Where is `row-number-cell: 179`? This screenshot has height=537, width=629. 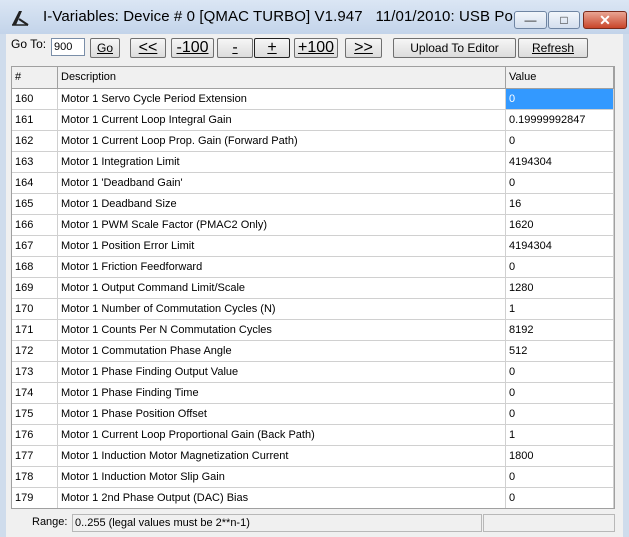 row-number-cell: 179 is located at coordinates (35, 498).